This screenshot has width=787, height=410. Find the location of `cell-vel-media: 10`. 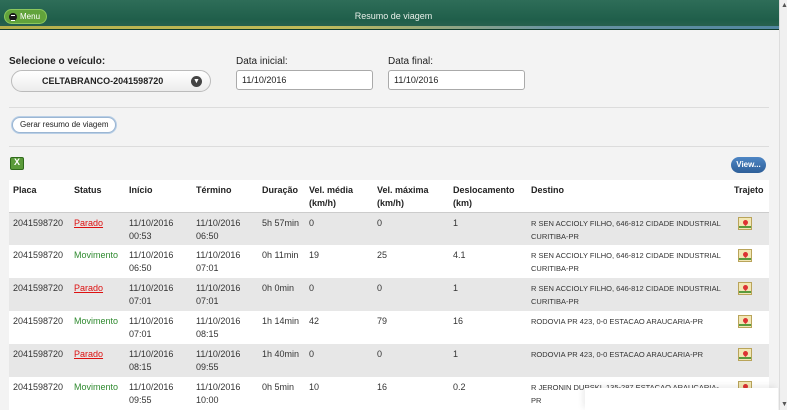

cell-vel-media: 10 is located at coordinates (339, 393).